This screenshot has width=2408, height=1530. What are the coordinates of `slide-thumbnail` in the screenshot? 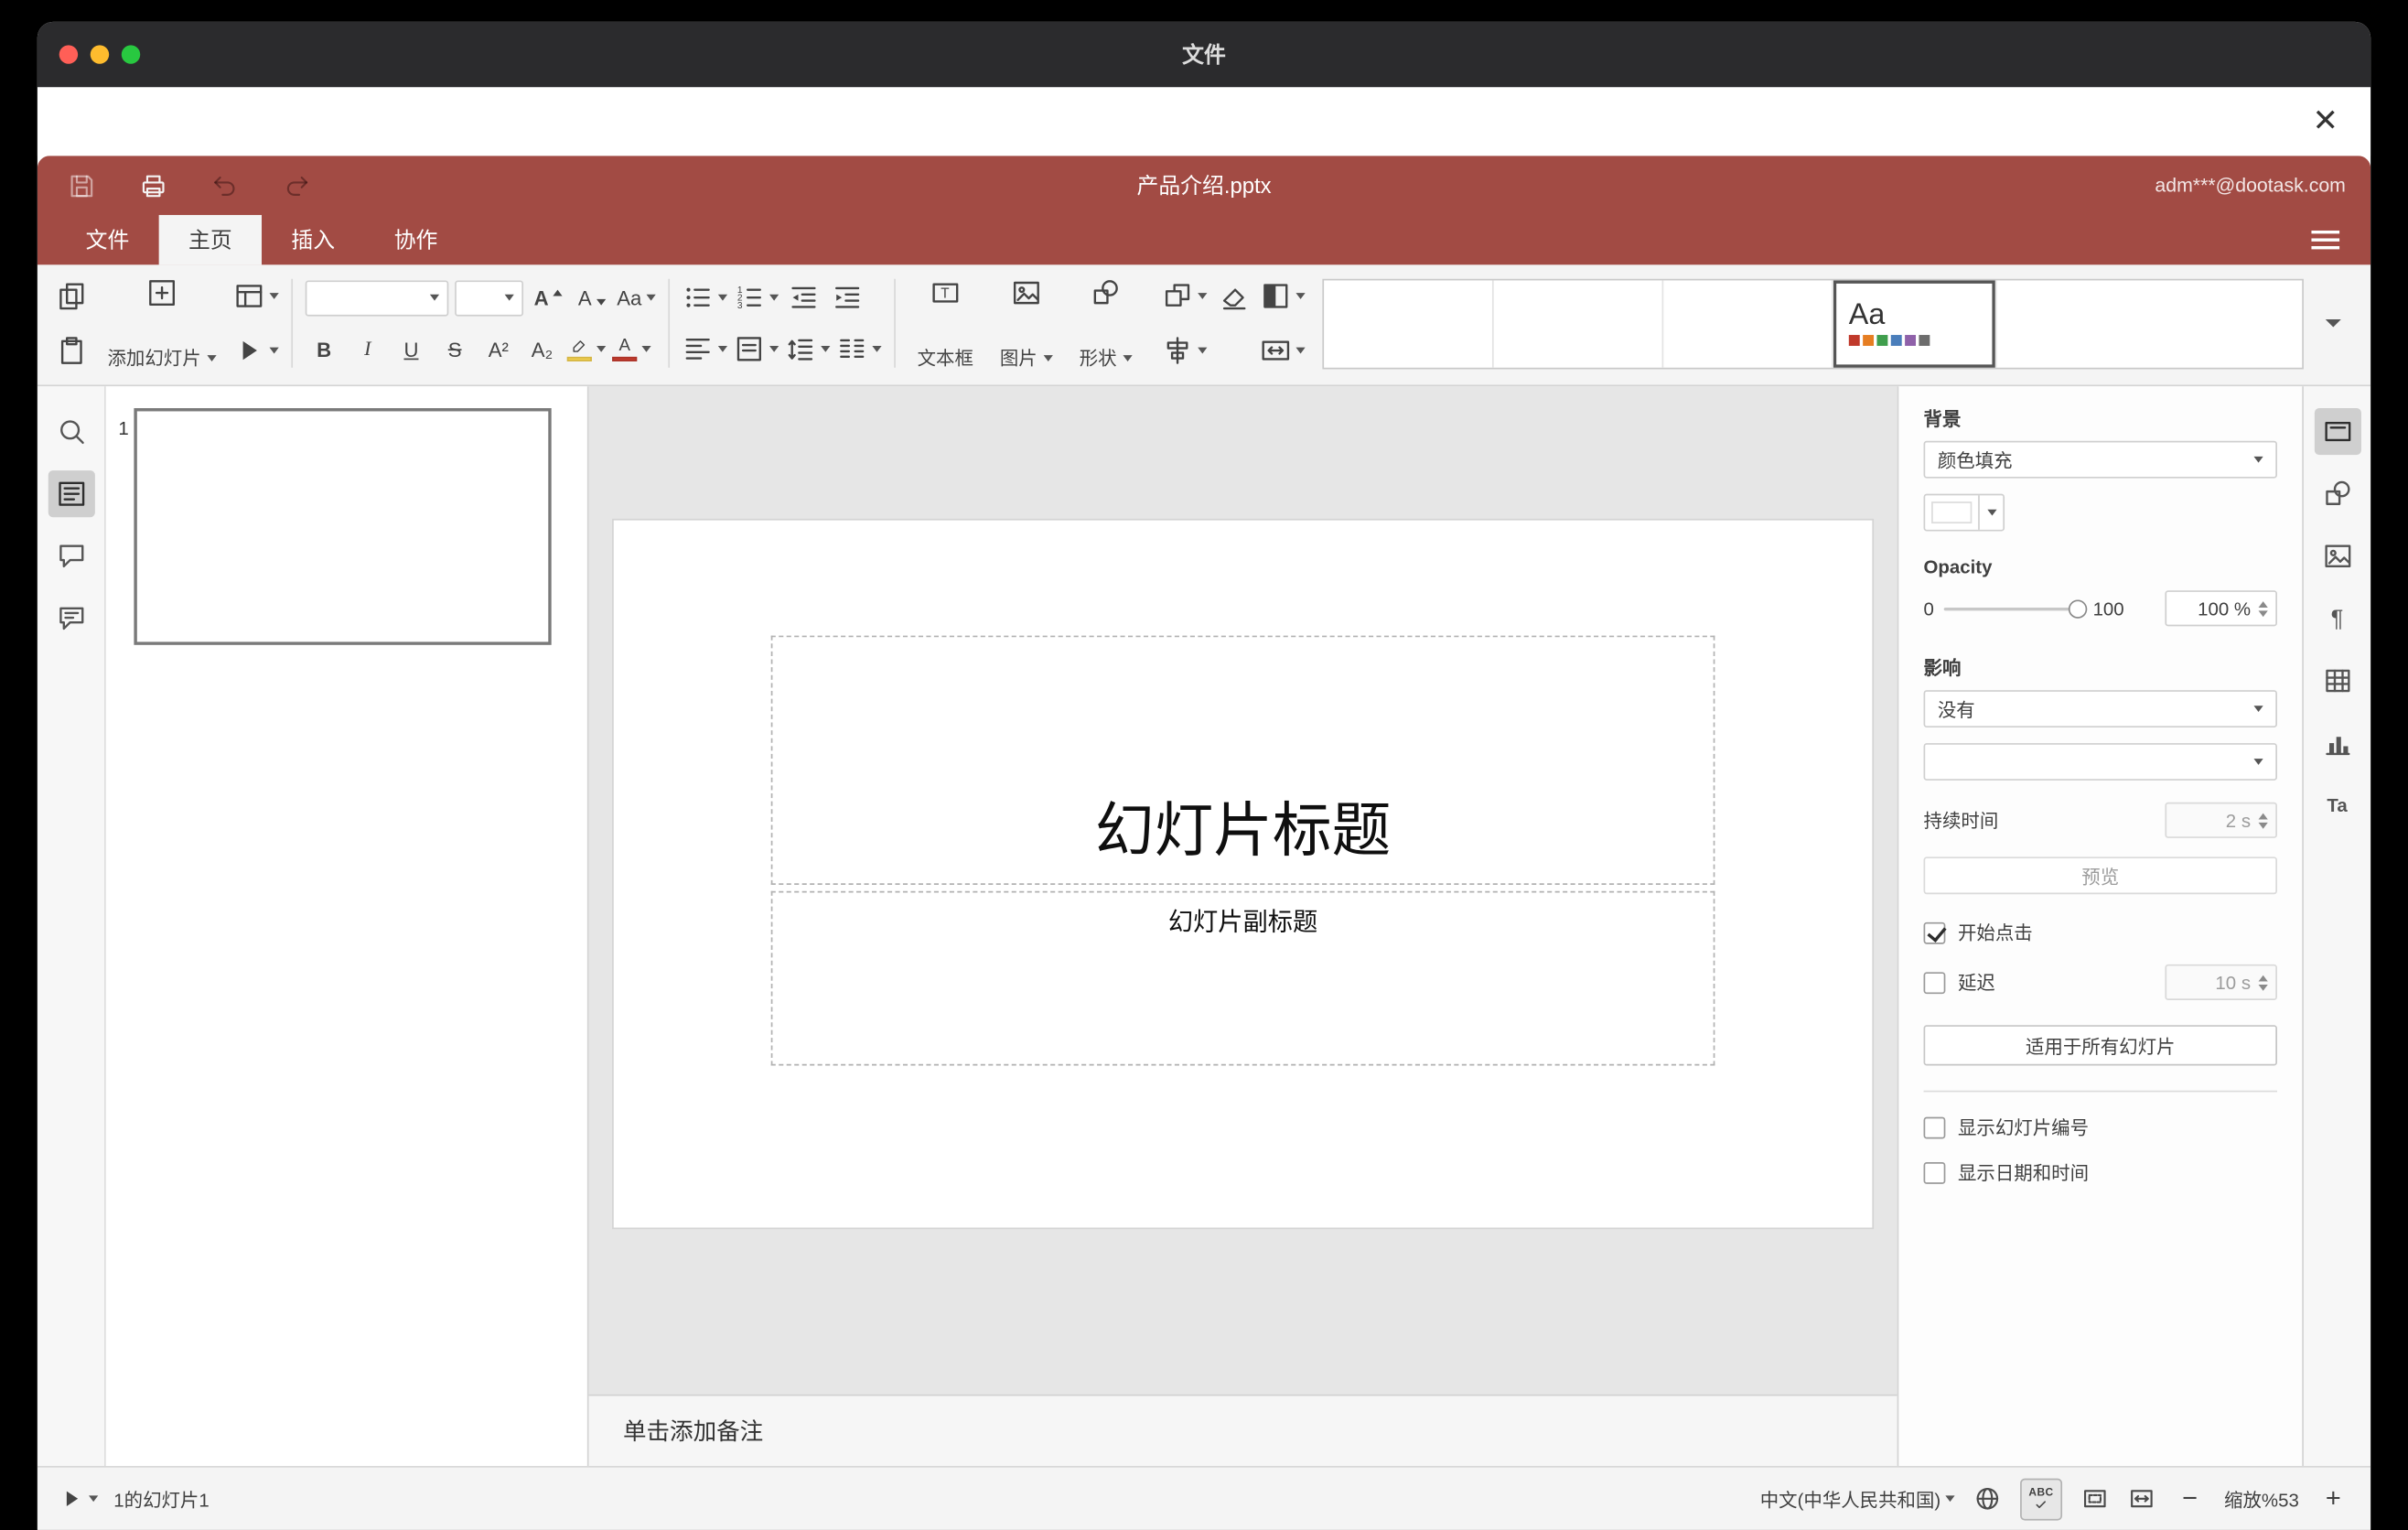 It's located at (343, 526).